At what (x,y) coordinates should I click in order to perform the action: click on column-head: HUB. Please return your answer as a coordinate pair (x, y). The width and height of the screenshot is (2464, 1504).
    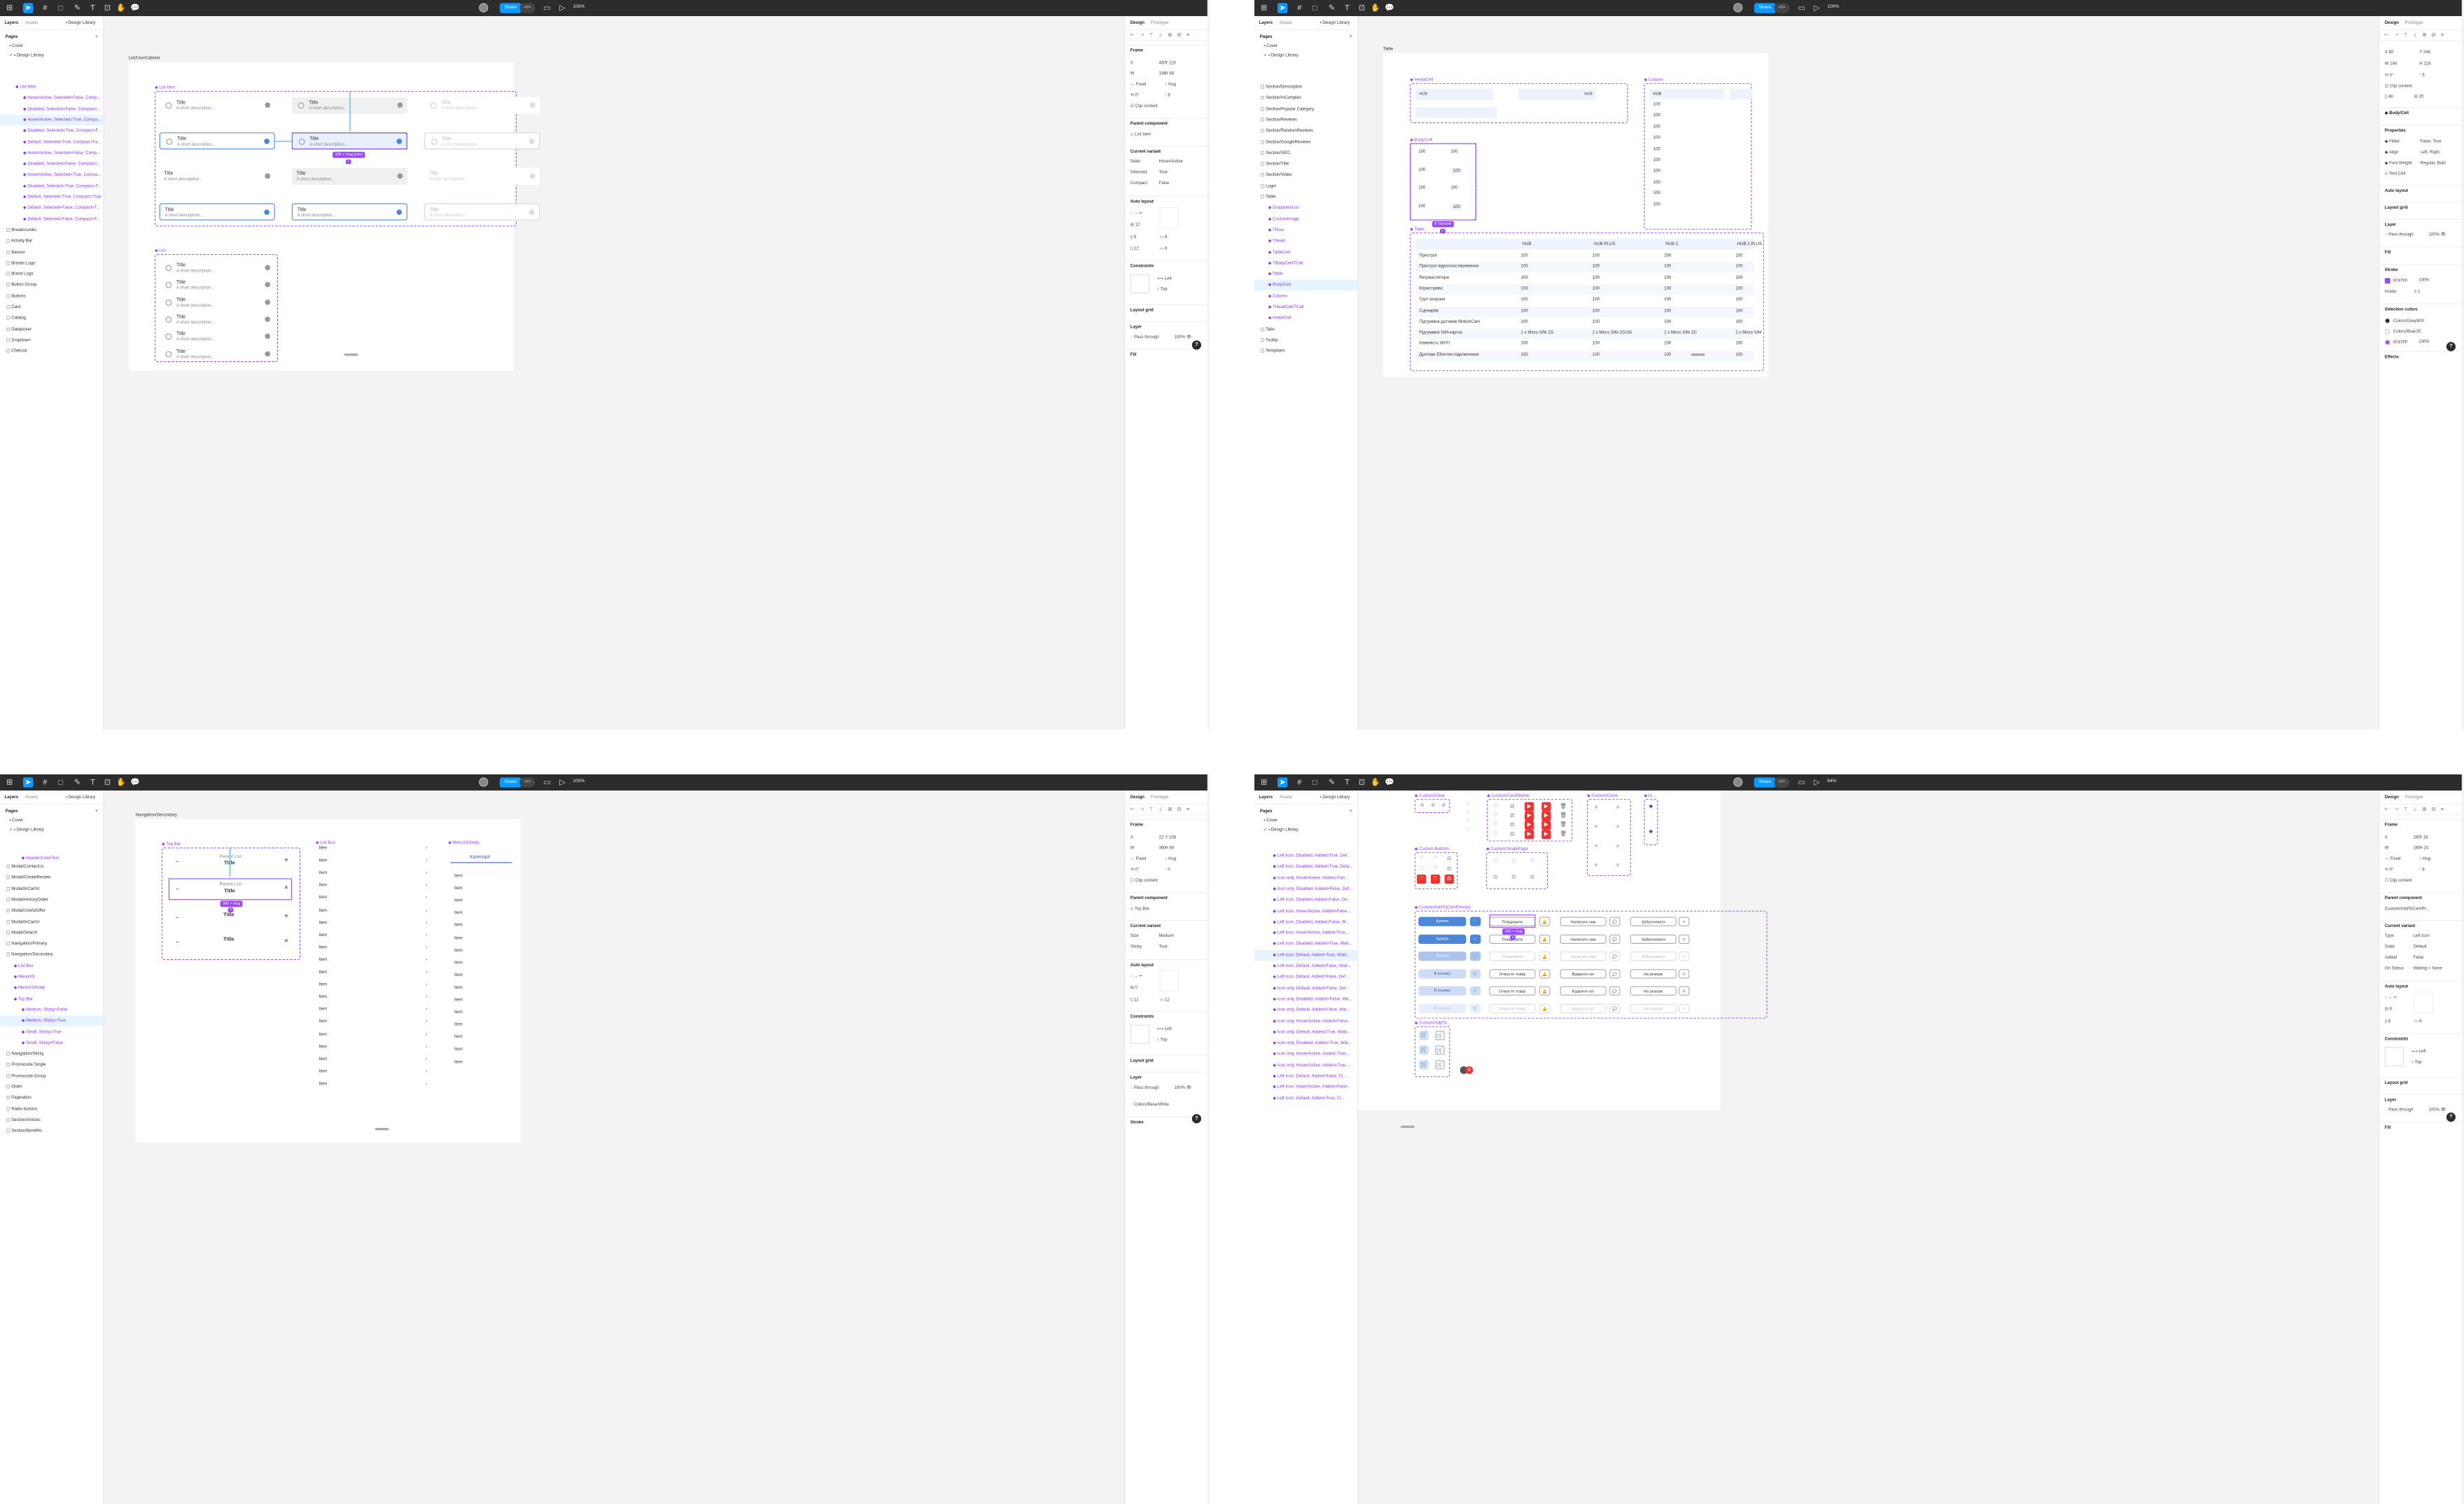
    Looking at the image, I should click on (1686, 93).